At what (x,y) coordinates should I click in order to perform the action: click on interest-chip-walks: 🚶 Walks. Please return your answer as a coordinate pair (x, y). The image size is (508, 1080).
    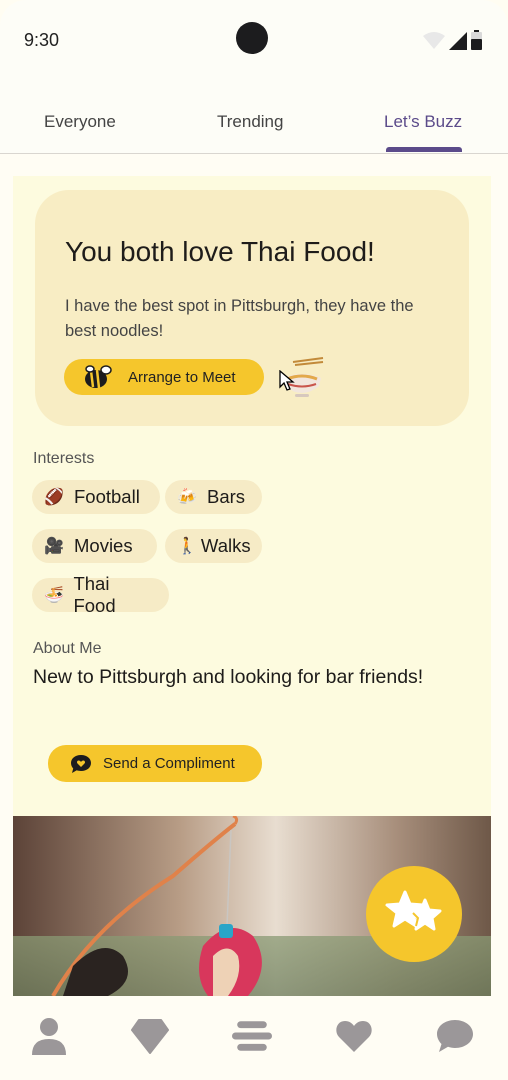
    Looking at the image, I should click on (213, 546).